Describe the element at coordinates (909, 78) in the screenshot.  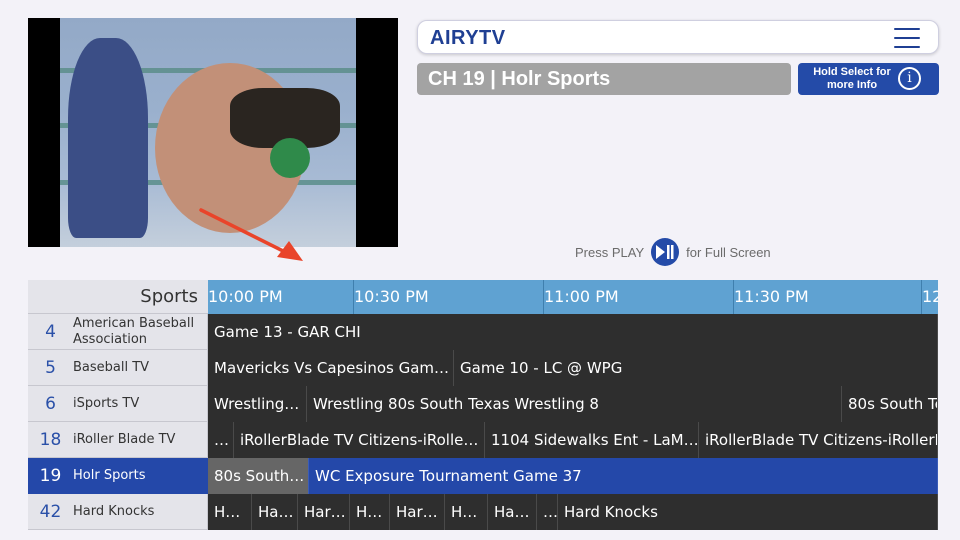
I see `info-icon: i` at that location.